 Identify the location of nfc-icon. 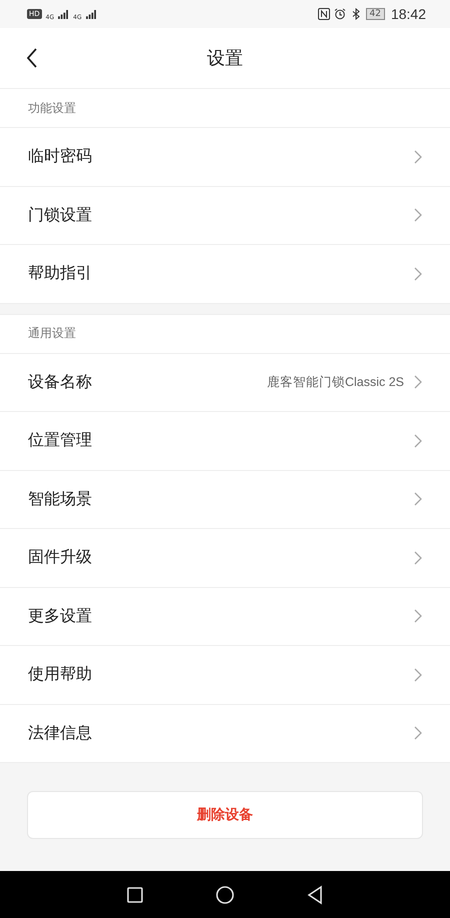
(324, 14).